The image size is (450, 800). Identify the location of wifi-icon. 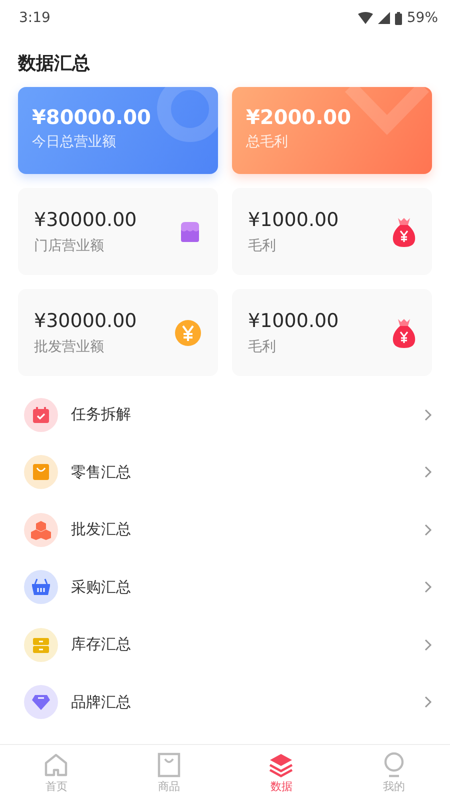
(365, 18).